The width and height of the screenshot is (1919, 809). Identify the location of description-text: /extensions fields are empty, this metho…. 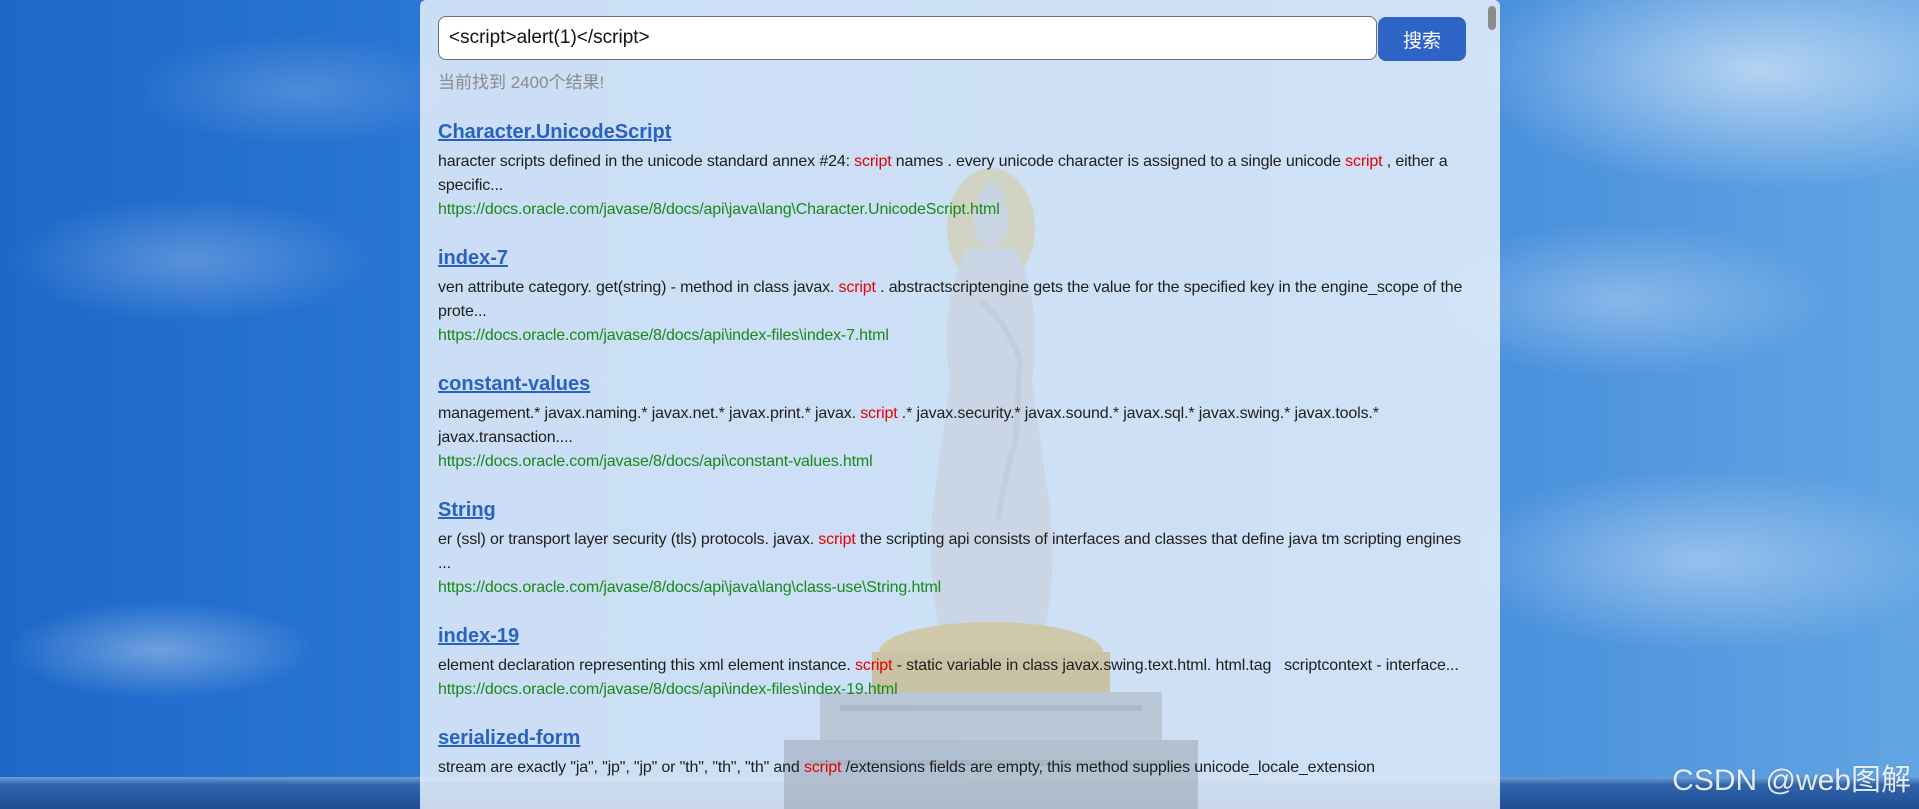
(1108, 767).